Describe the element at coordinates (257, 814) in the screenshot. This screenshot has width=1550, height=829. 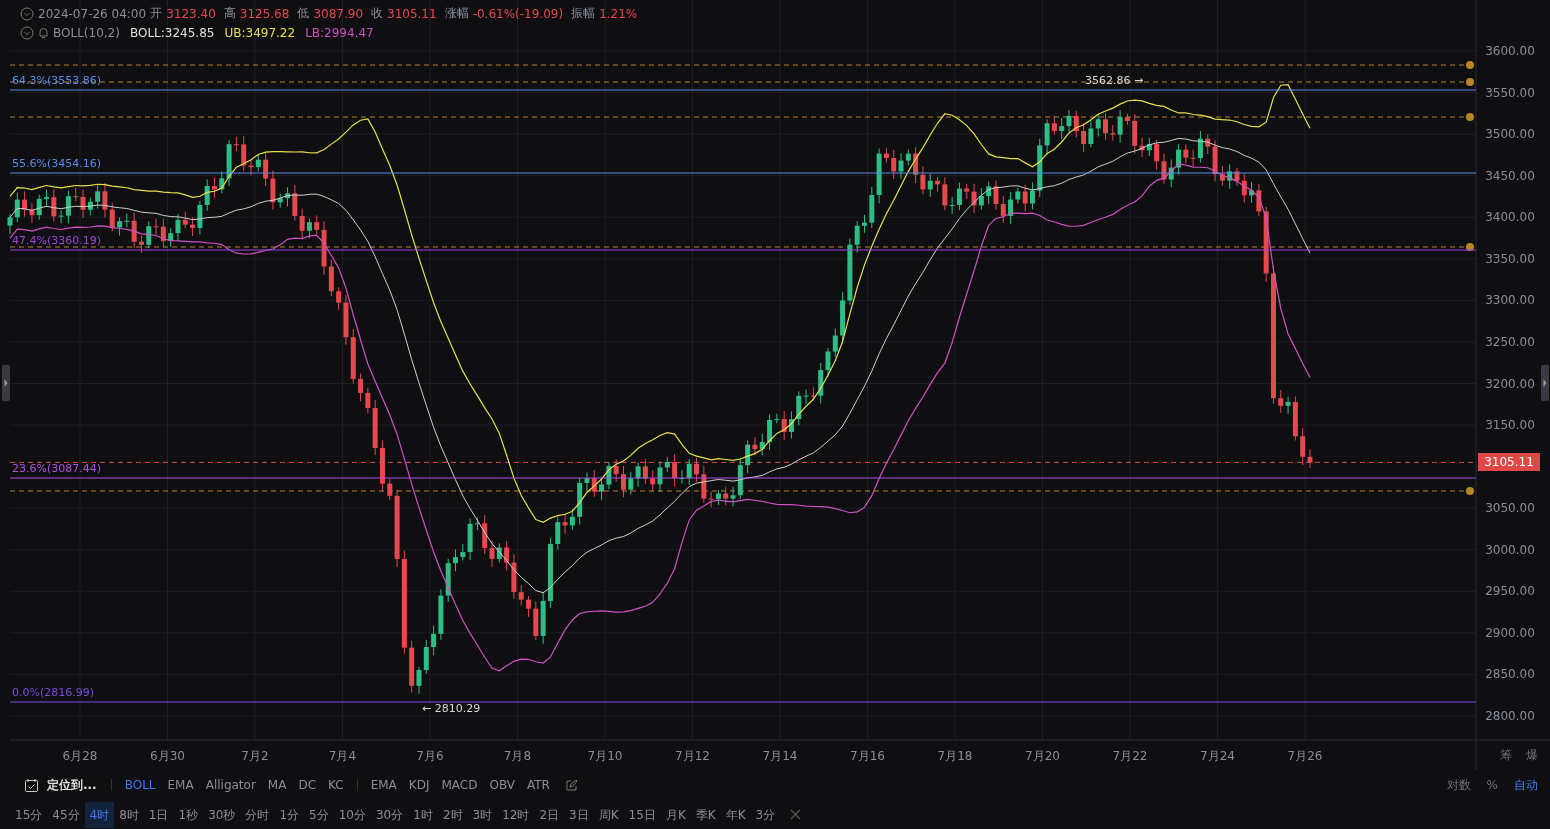
I see `interval-tab: 分时` at that location.